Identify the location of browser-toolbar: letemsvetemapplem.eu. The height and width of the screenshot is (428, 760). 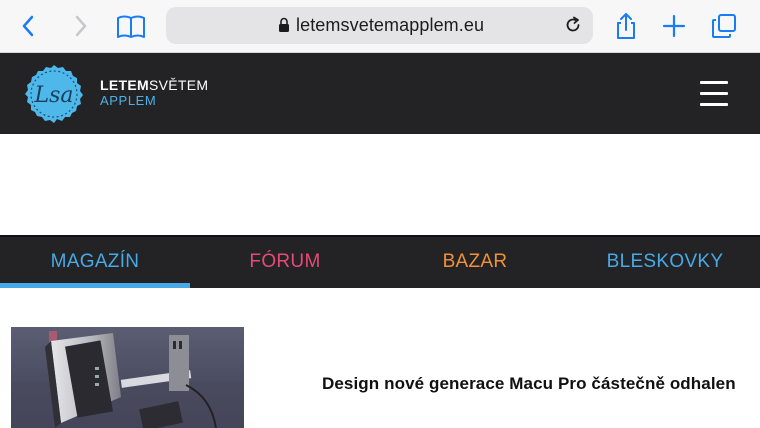
(380, 26).